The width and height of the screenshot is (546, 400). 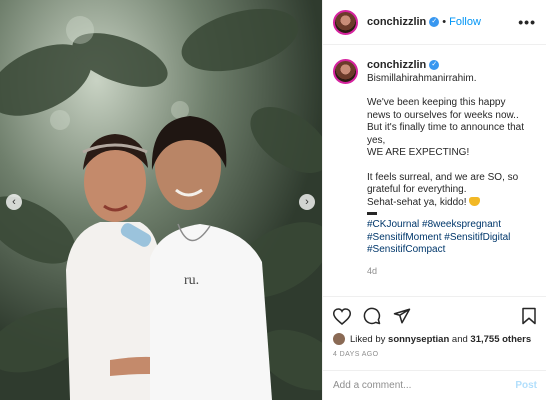 I want to click on and-label: and, so click(x=459, y=339).